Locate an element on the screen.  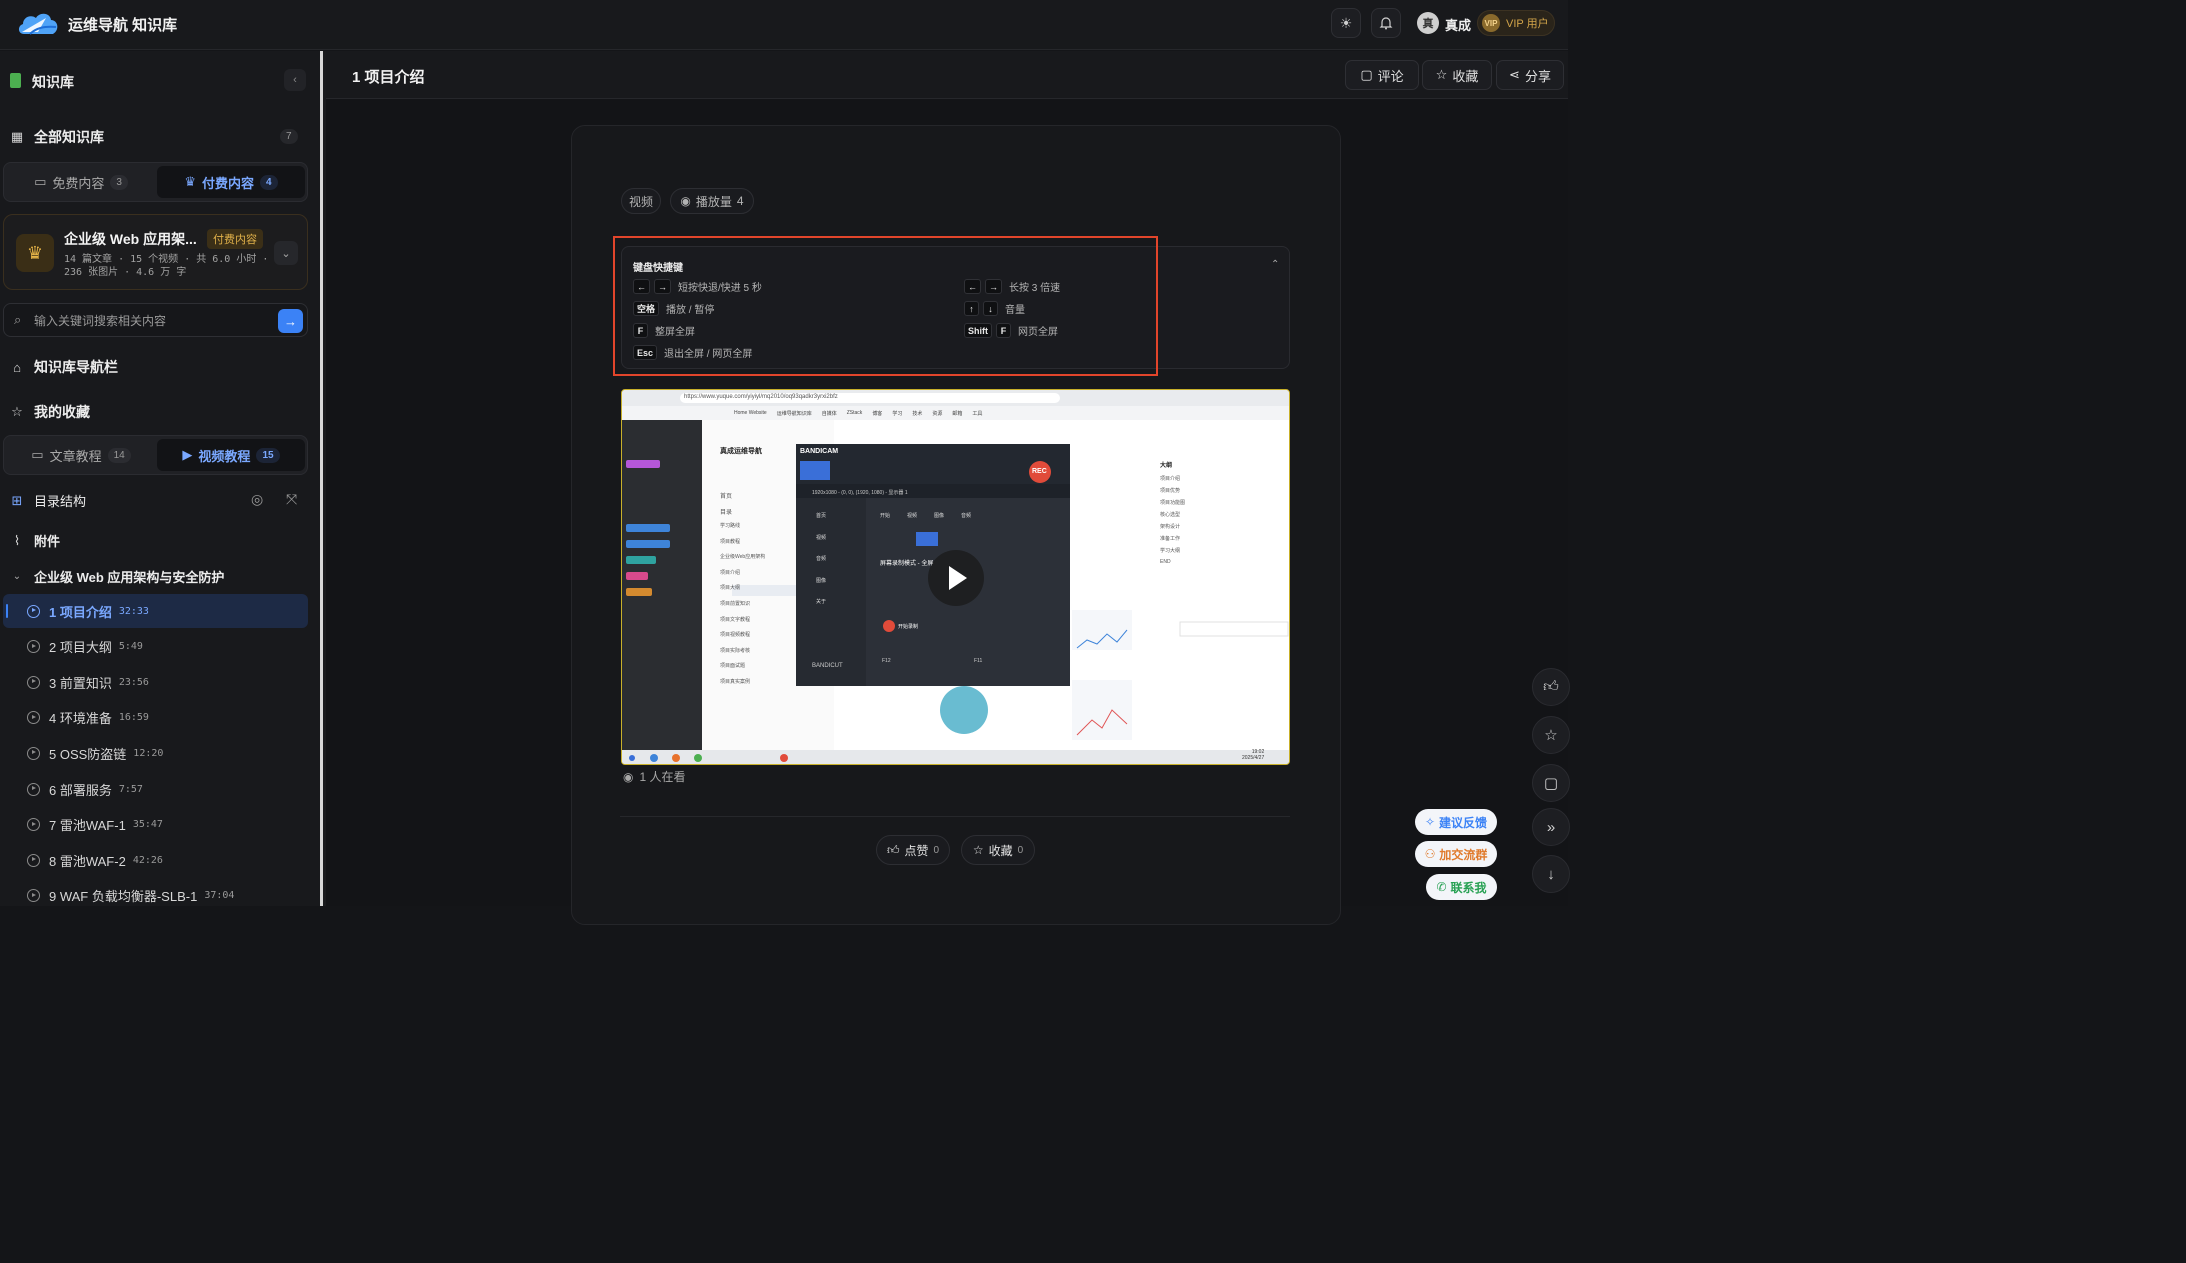
collapse-sidebar-button: ‹ is located at coordinates (295, 80).